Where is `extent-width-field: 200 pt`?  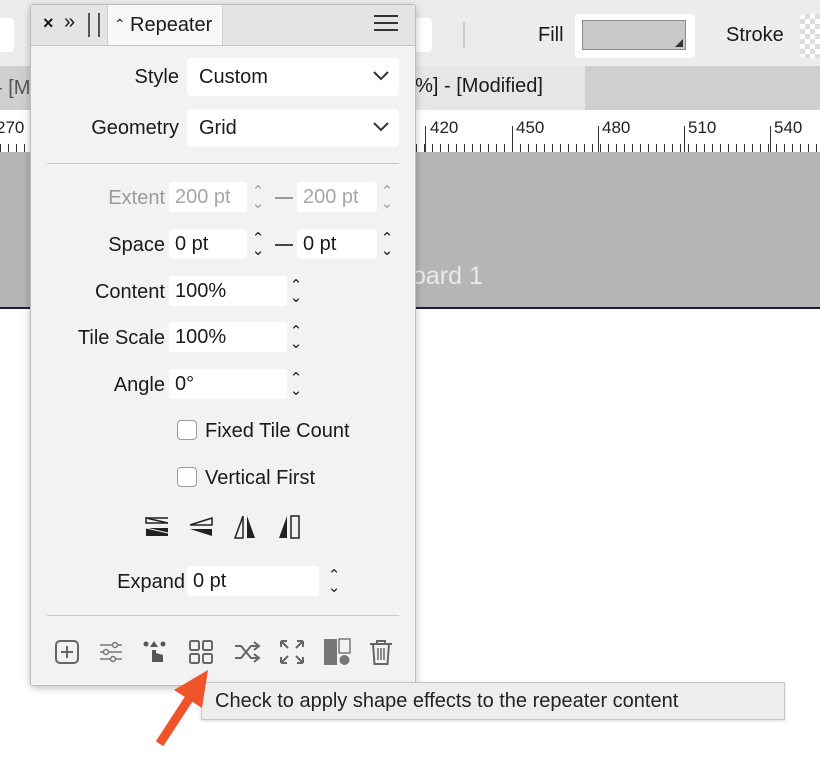 extent-width-field: 200 pt is located at coordinates (208, 197).